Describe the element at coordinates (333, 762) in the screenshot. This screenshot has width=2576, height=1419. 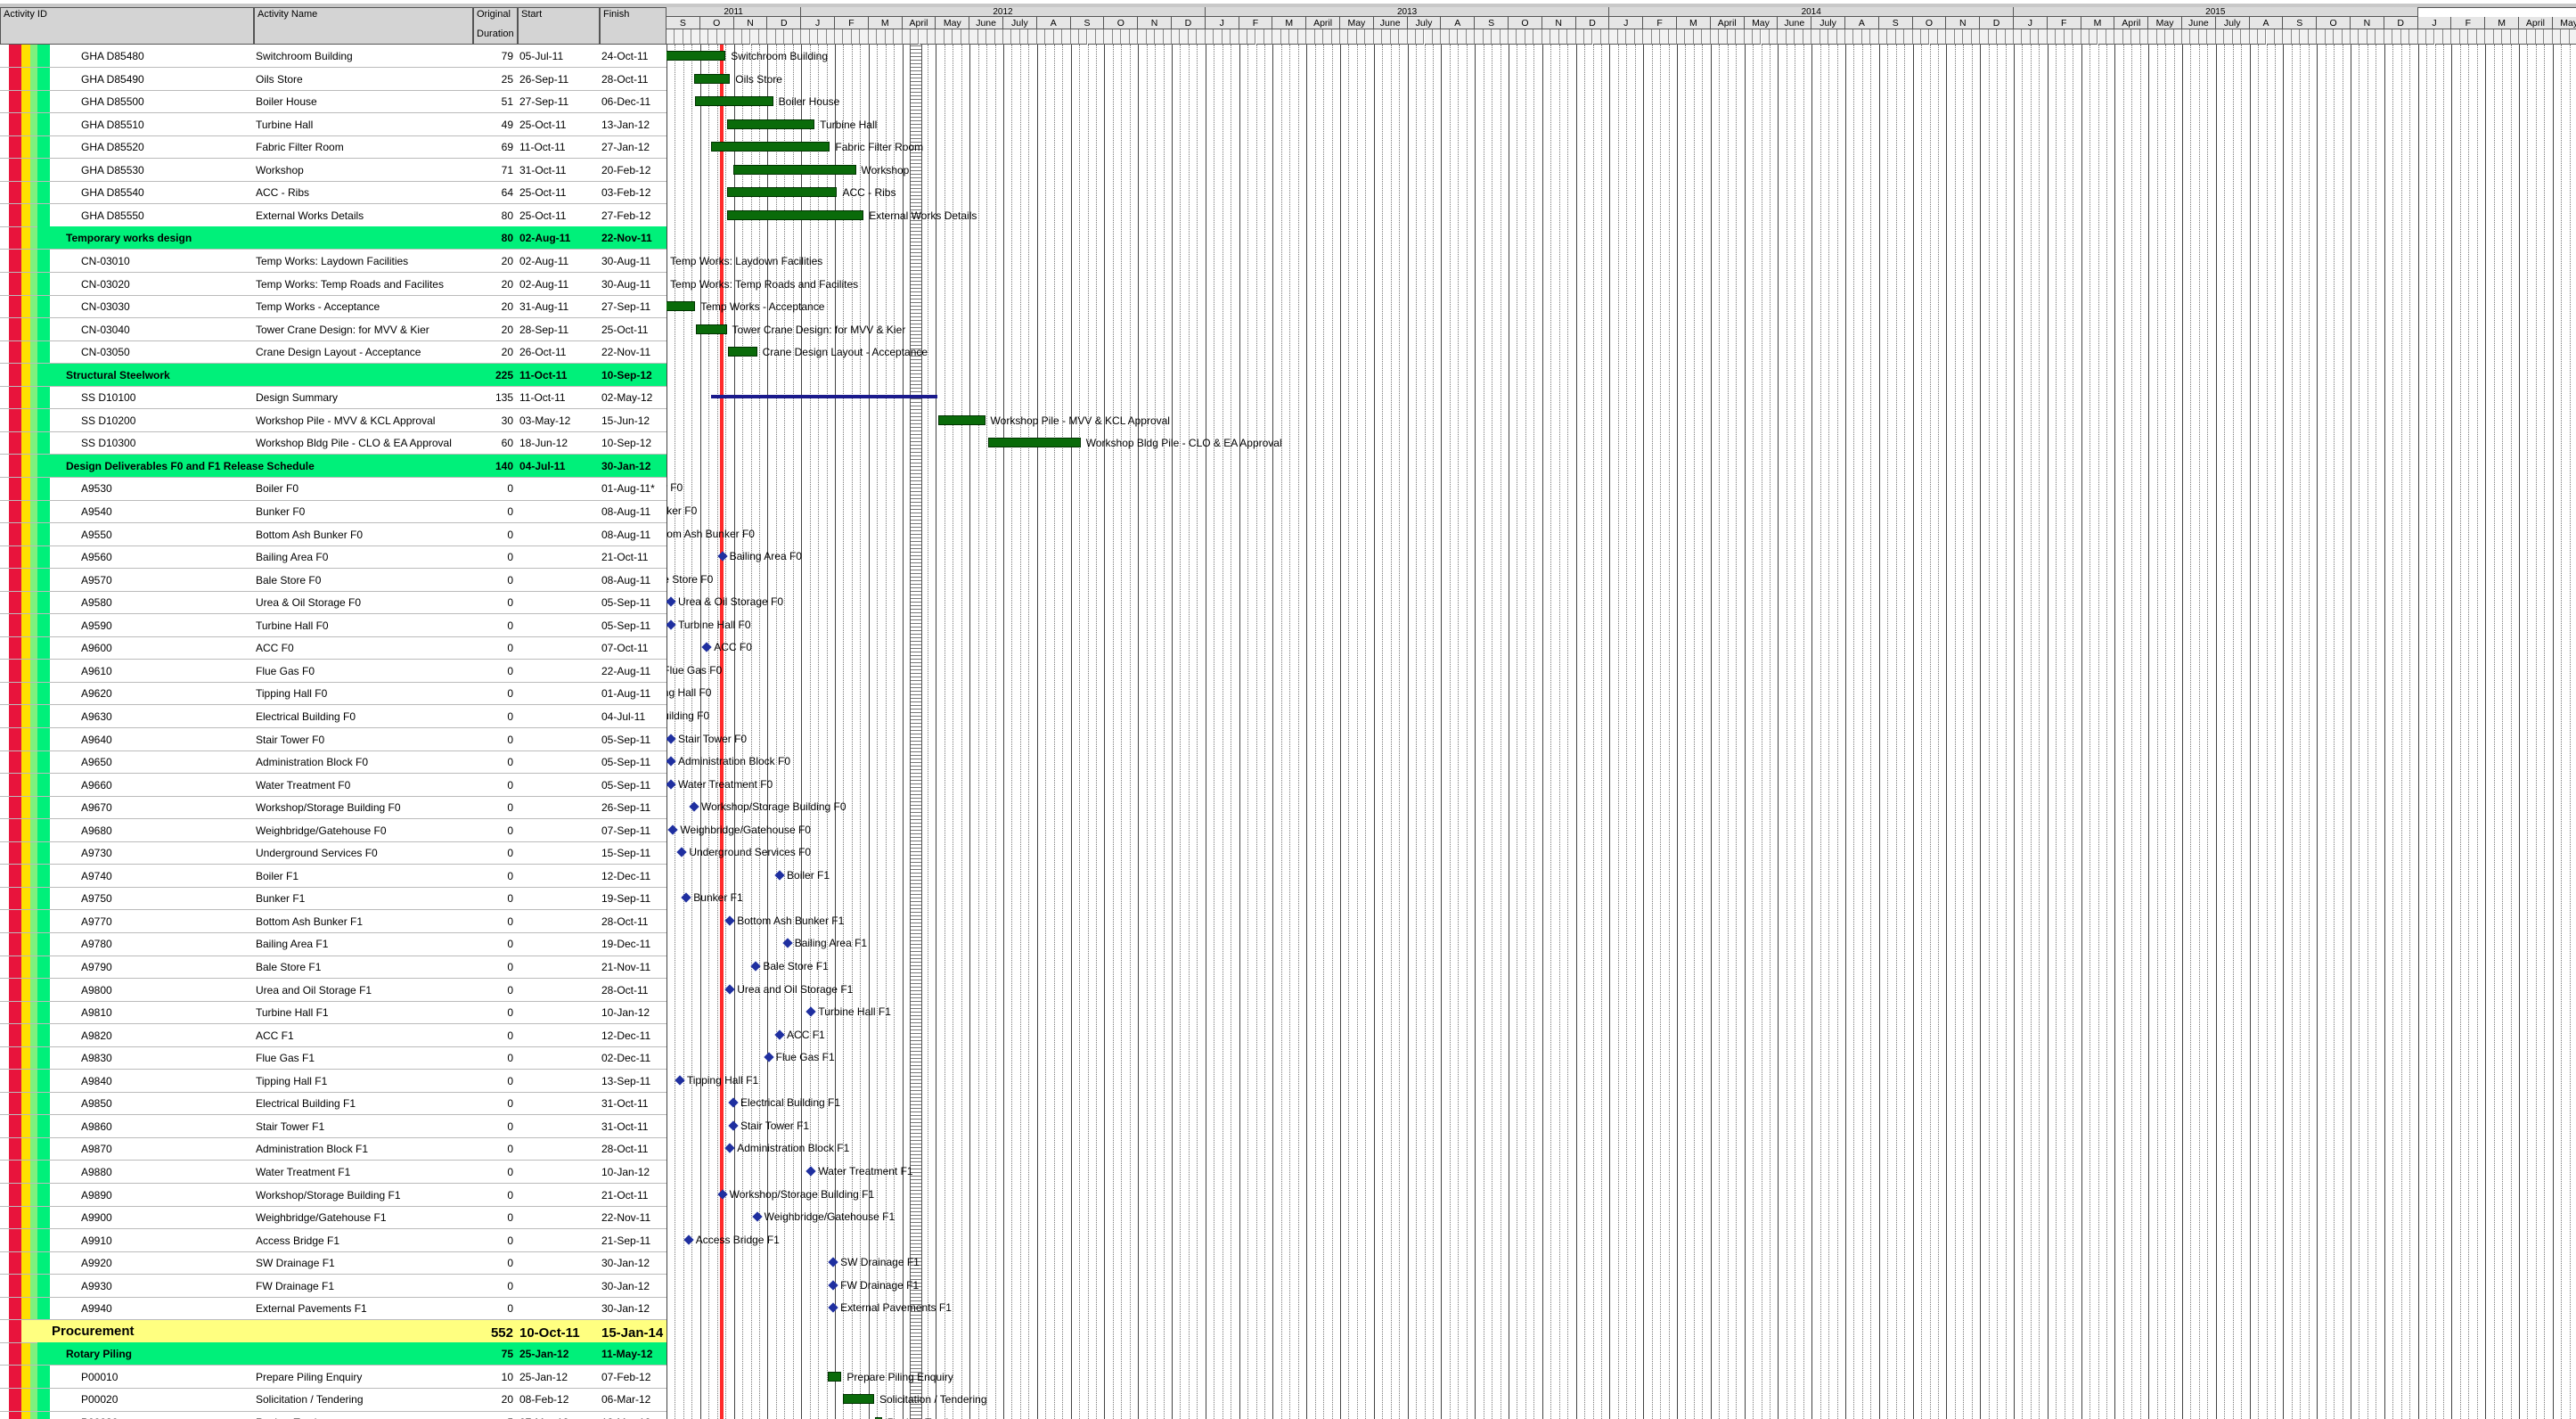
I see `table-row: A9650 Administration Block F0 0 05-Sep-11` at that location.